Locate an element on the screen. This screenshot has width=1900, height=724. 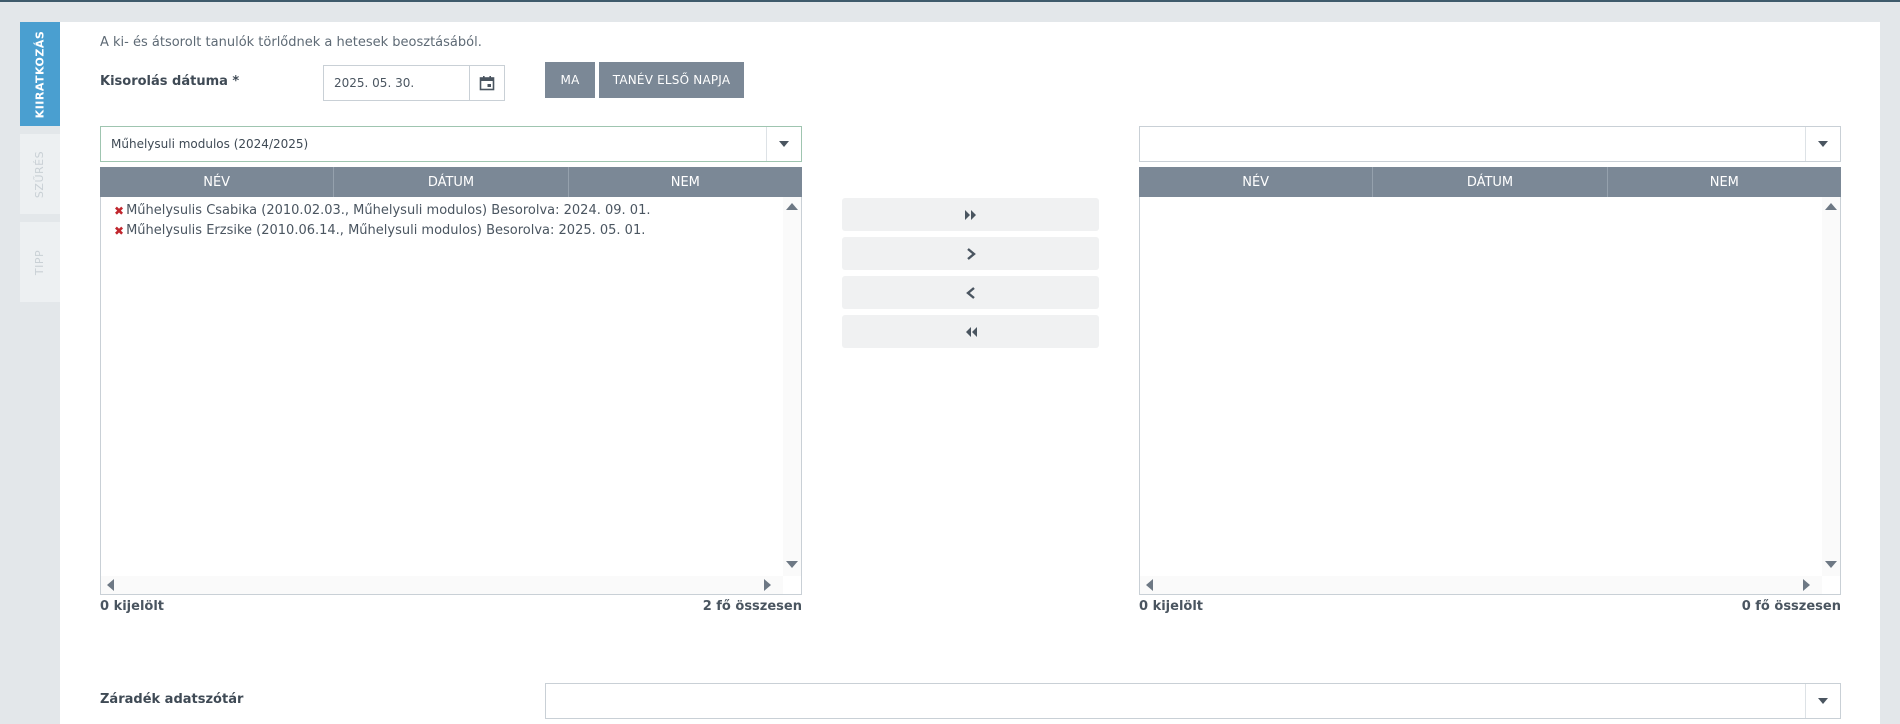
right-vertical-scrollbar is located at coordinates (1831, 386).